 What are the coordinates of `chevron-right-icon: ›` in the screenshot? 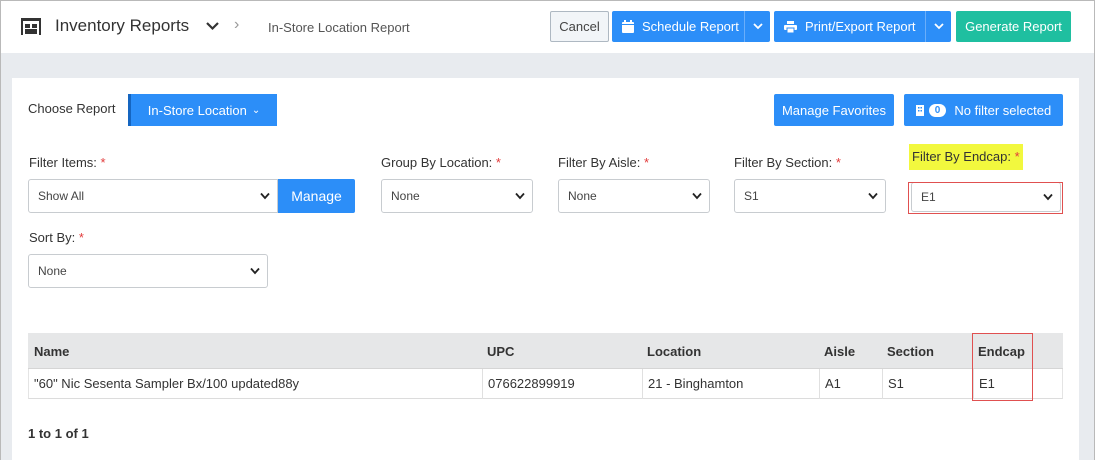 It's located at (237, 24).